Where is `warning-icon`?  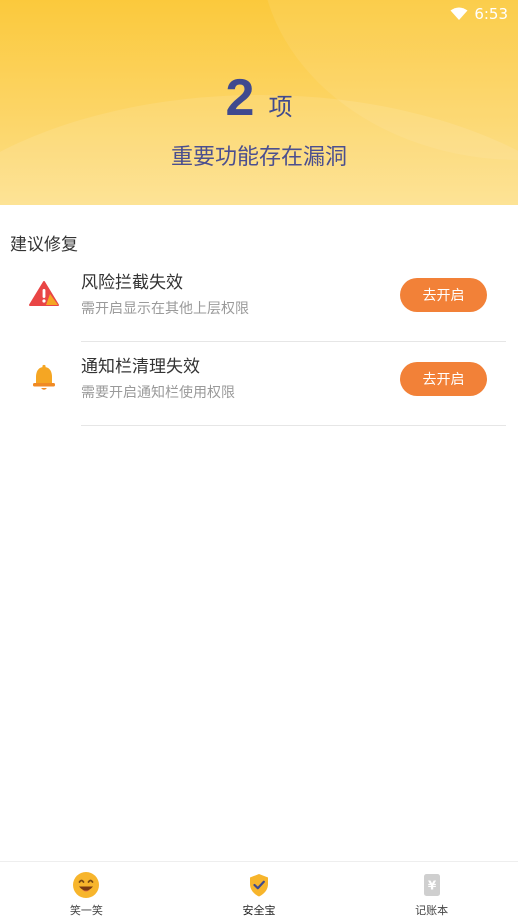
warning-icon is located at coordinates (44, 294).